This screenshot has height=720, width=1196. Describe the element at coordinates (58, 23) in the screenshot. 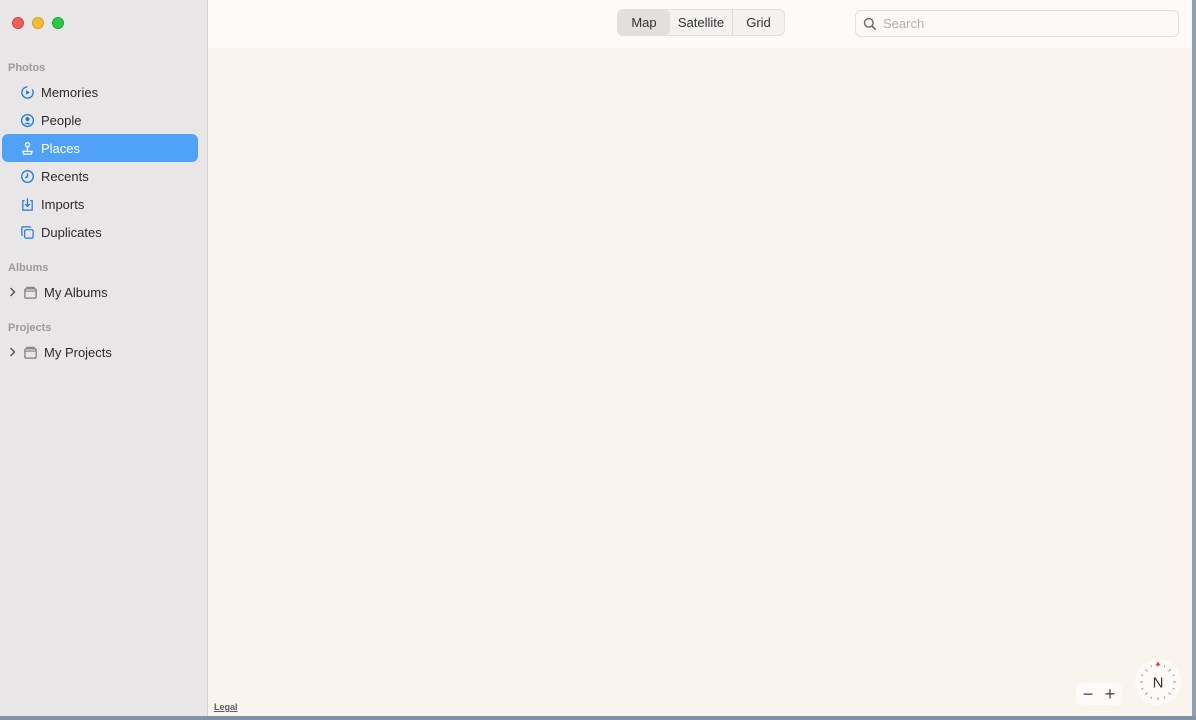

I see `maximize-window-button` at that location.